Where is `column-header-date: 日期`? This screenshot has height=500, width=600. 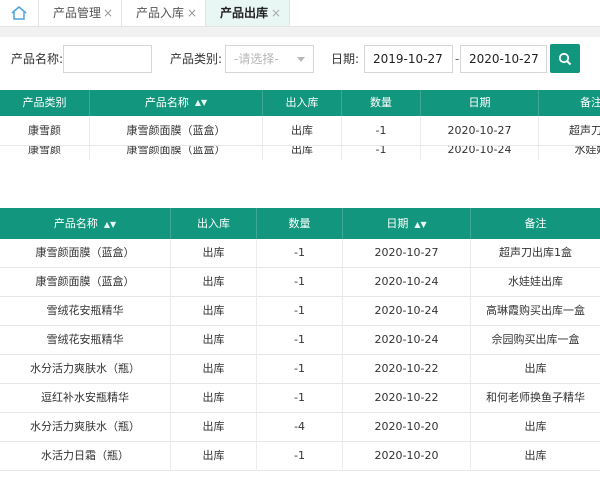 column-header-date: 日期 is located at coordinates (480, 103).